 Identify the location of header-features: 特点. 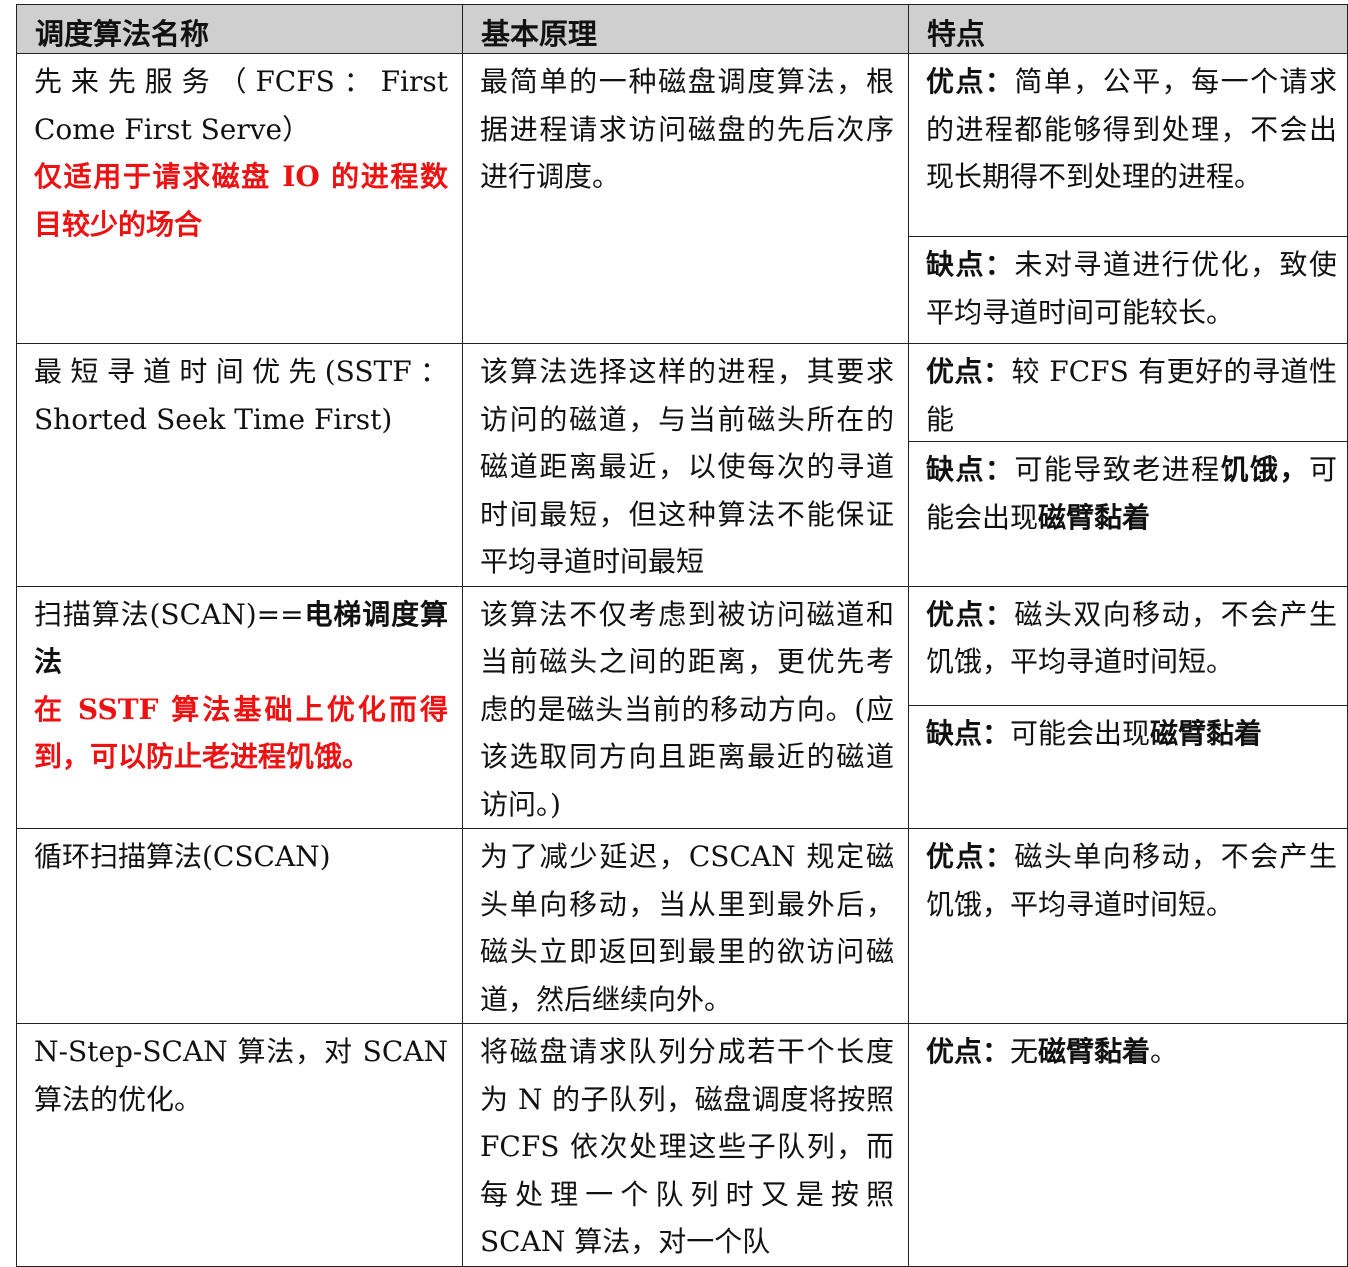
(1128, 29).